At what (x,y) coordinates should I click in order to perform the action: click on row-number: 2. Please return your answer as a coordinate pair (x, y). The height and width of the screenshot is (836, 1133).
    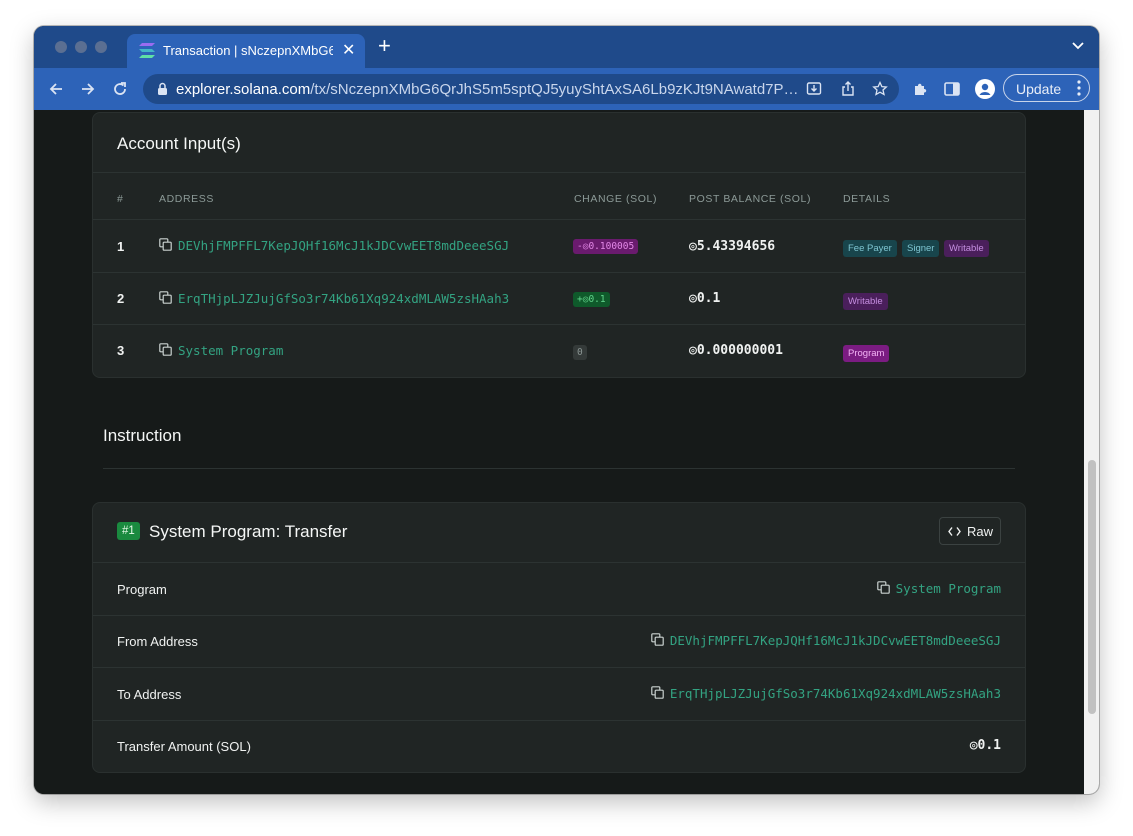
    Looking at the image, I should click on (121, 298).